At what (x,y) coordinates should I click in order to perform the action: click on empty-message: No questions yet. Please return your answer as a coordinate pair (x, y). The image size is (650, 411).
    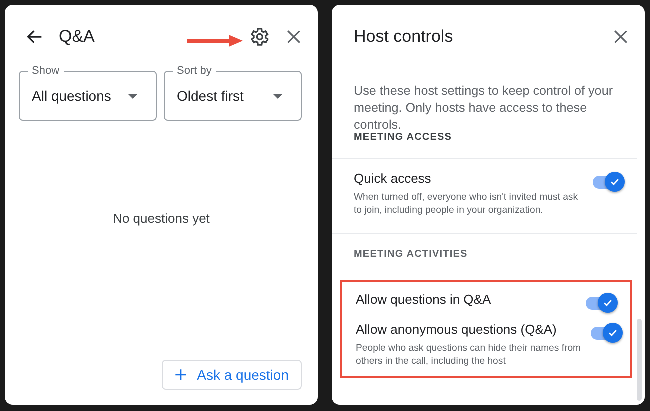
    Looking at the image, I should click on (161, 218).